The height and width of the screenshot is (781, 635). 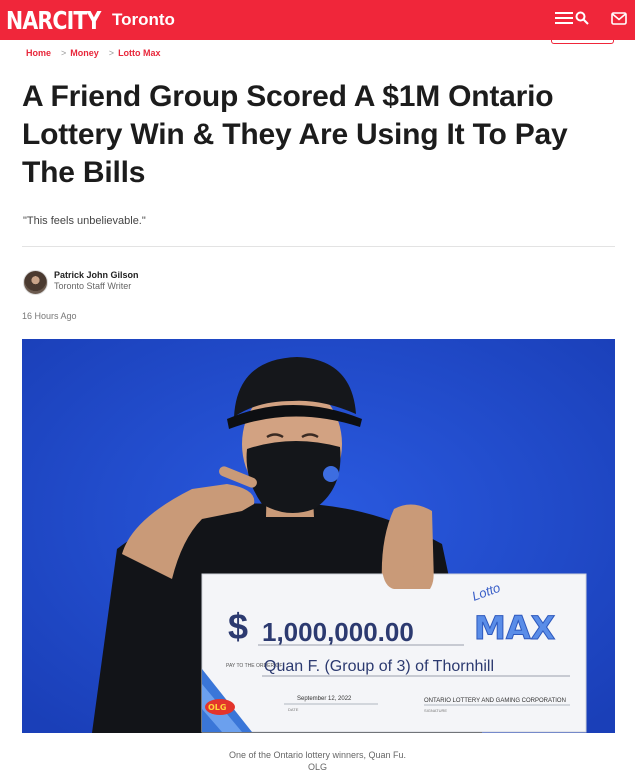 What do you see at coordinates (318, 246) in the screenshot?
I see `divider` at bounding box center [318, 246].